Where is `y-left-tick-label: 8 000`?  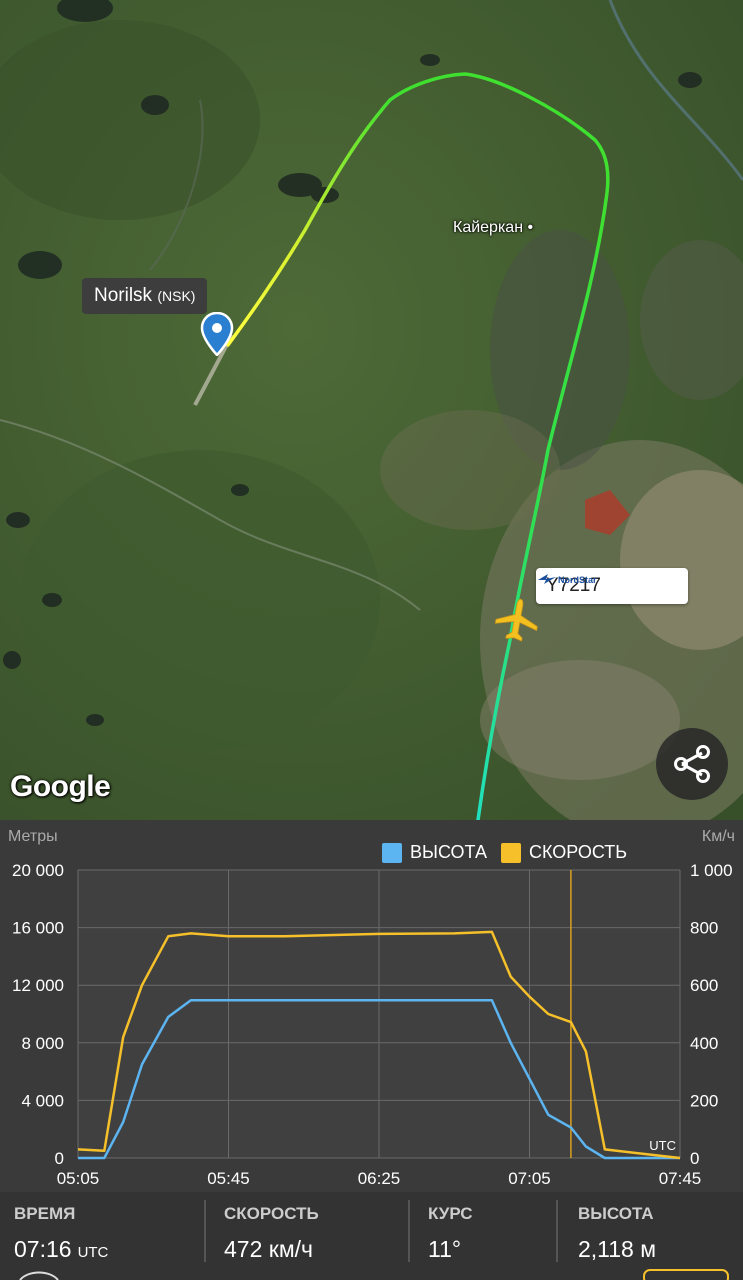 y-left-tick-label: 8 000 is located at coordinates (42, 1043).